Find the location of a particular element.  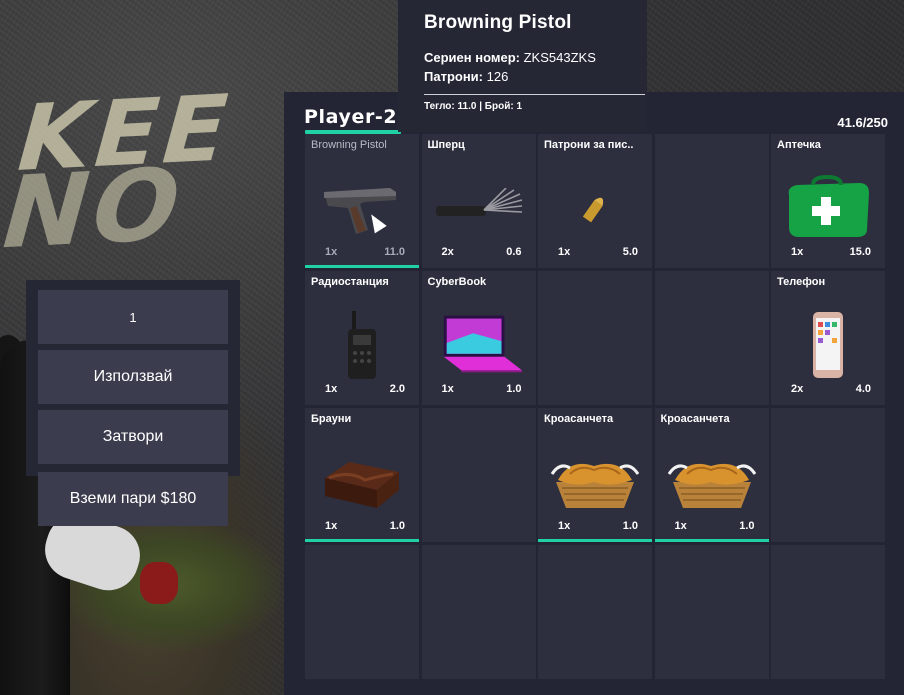

slot-item-name: Телефон is located at coordinates (801, 282).